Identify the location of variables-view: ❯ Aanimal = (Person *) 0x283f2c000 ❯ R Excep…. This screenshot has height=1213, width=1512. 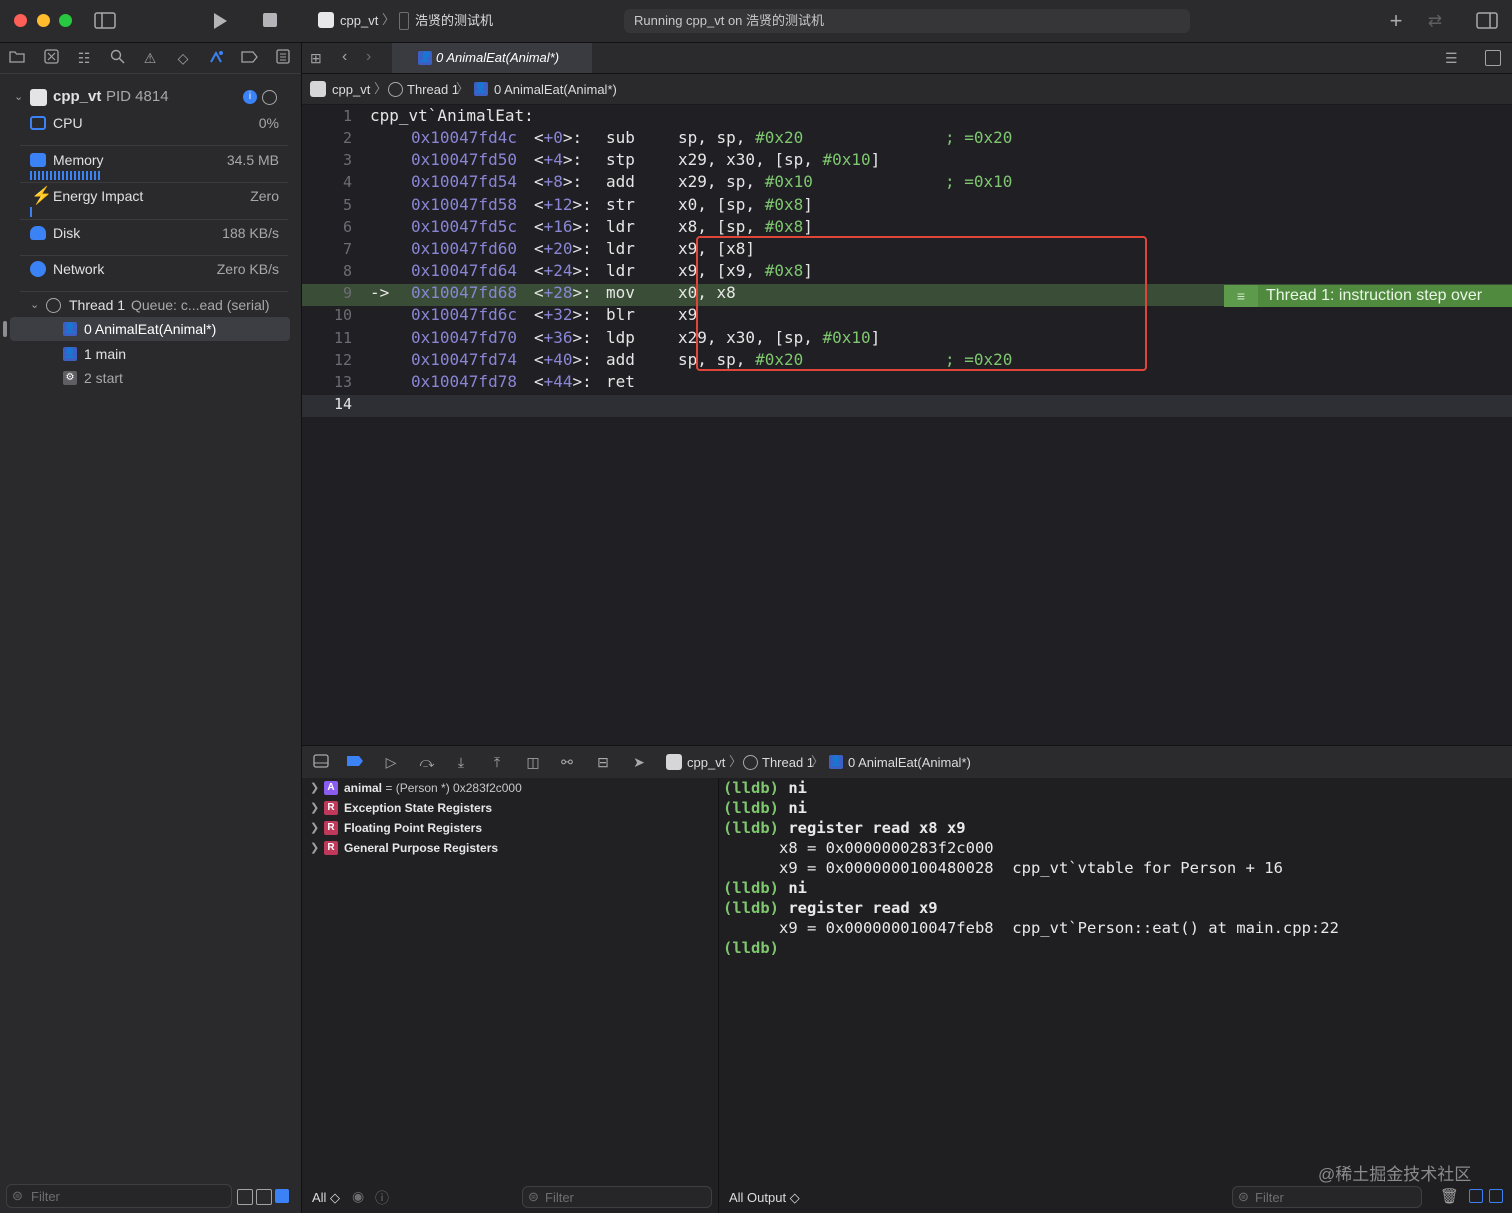
(510, 995).